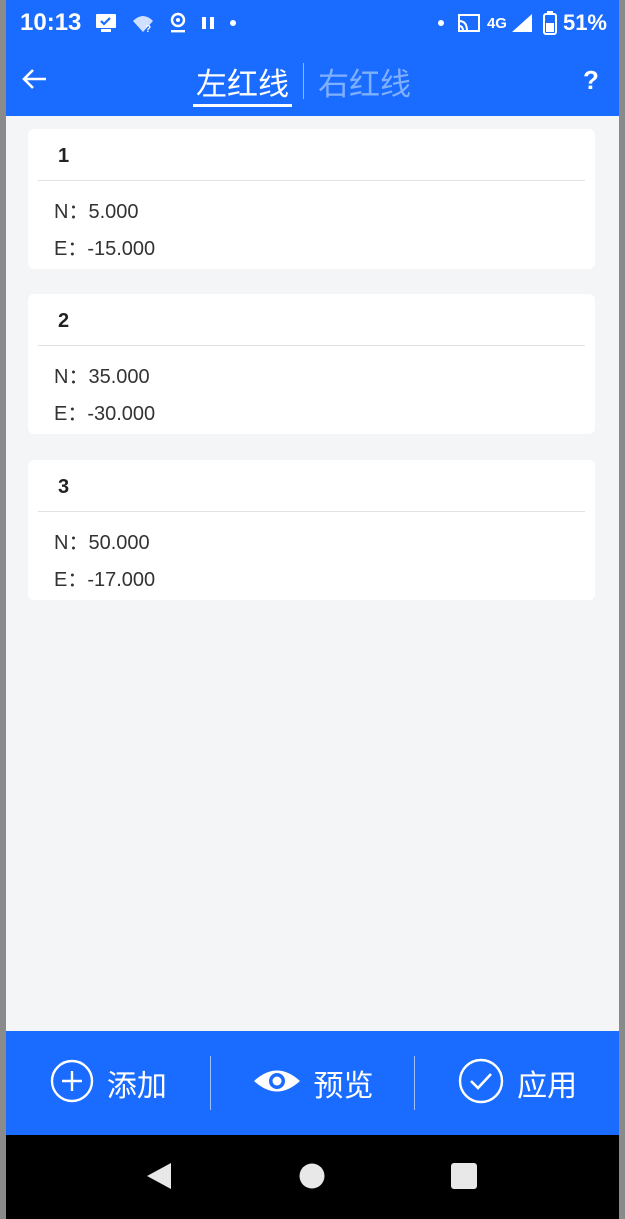 The width and height of the screenshot is (625, 1219). Describe the element at coordinates (64, 321) in the screenshot. I see `point-index: 2` at that location.